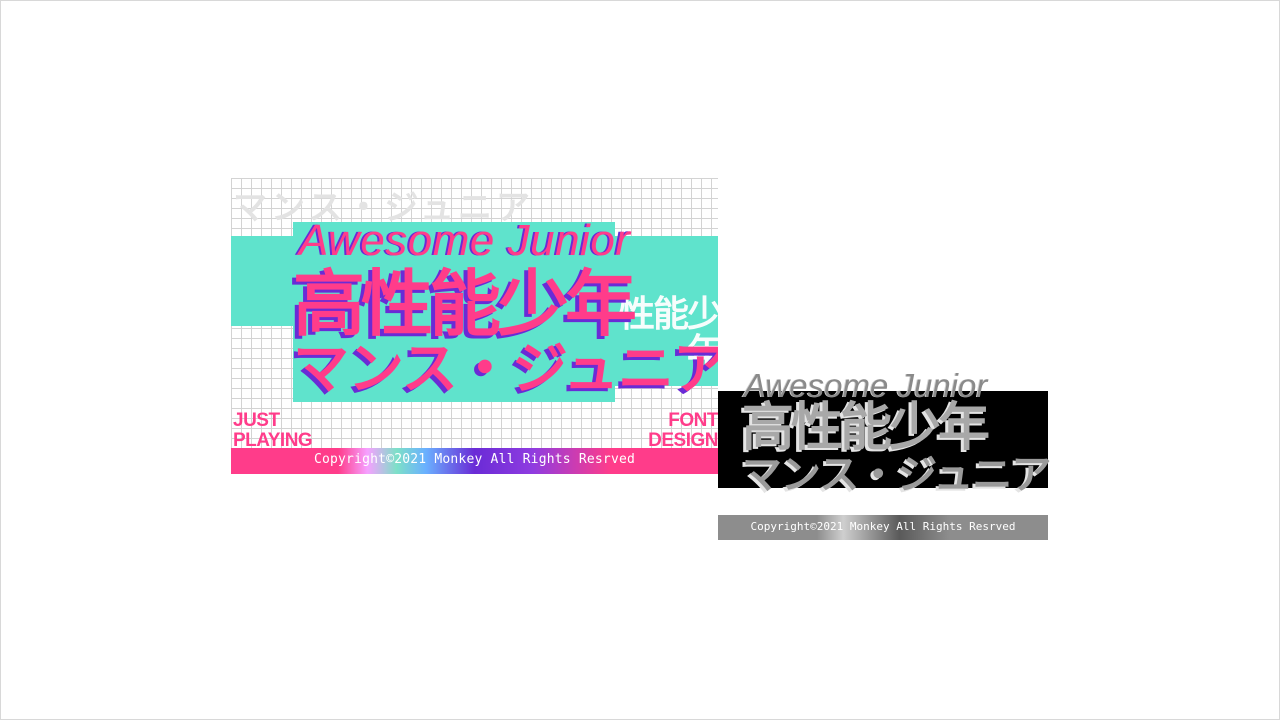 This screenshot has height=720, width=1280. I want to click on mono-kanji-title: 高性能少年, so click(866, 428).